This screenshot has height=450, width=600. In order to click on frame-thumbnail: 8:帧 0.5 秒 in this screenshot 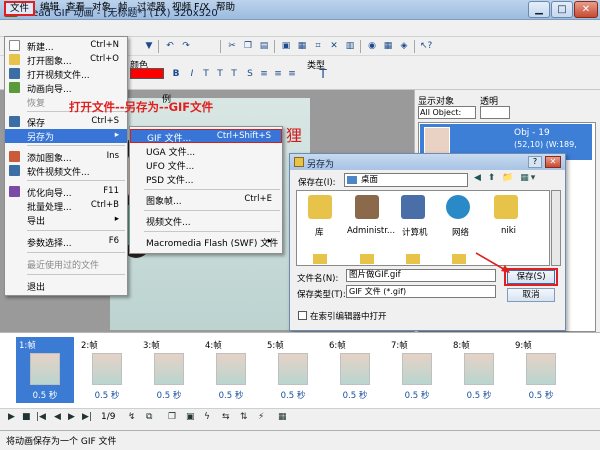, I will do `click(479, 370)`.